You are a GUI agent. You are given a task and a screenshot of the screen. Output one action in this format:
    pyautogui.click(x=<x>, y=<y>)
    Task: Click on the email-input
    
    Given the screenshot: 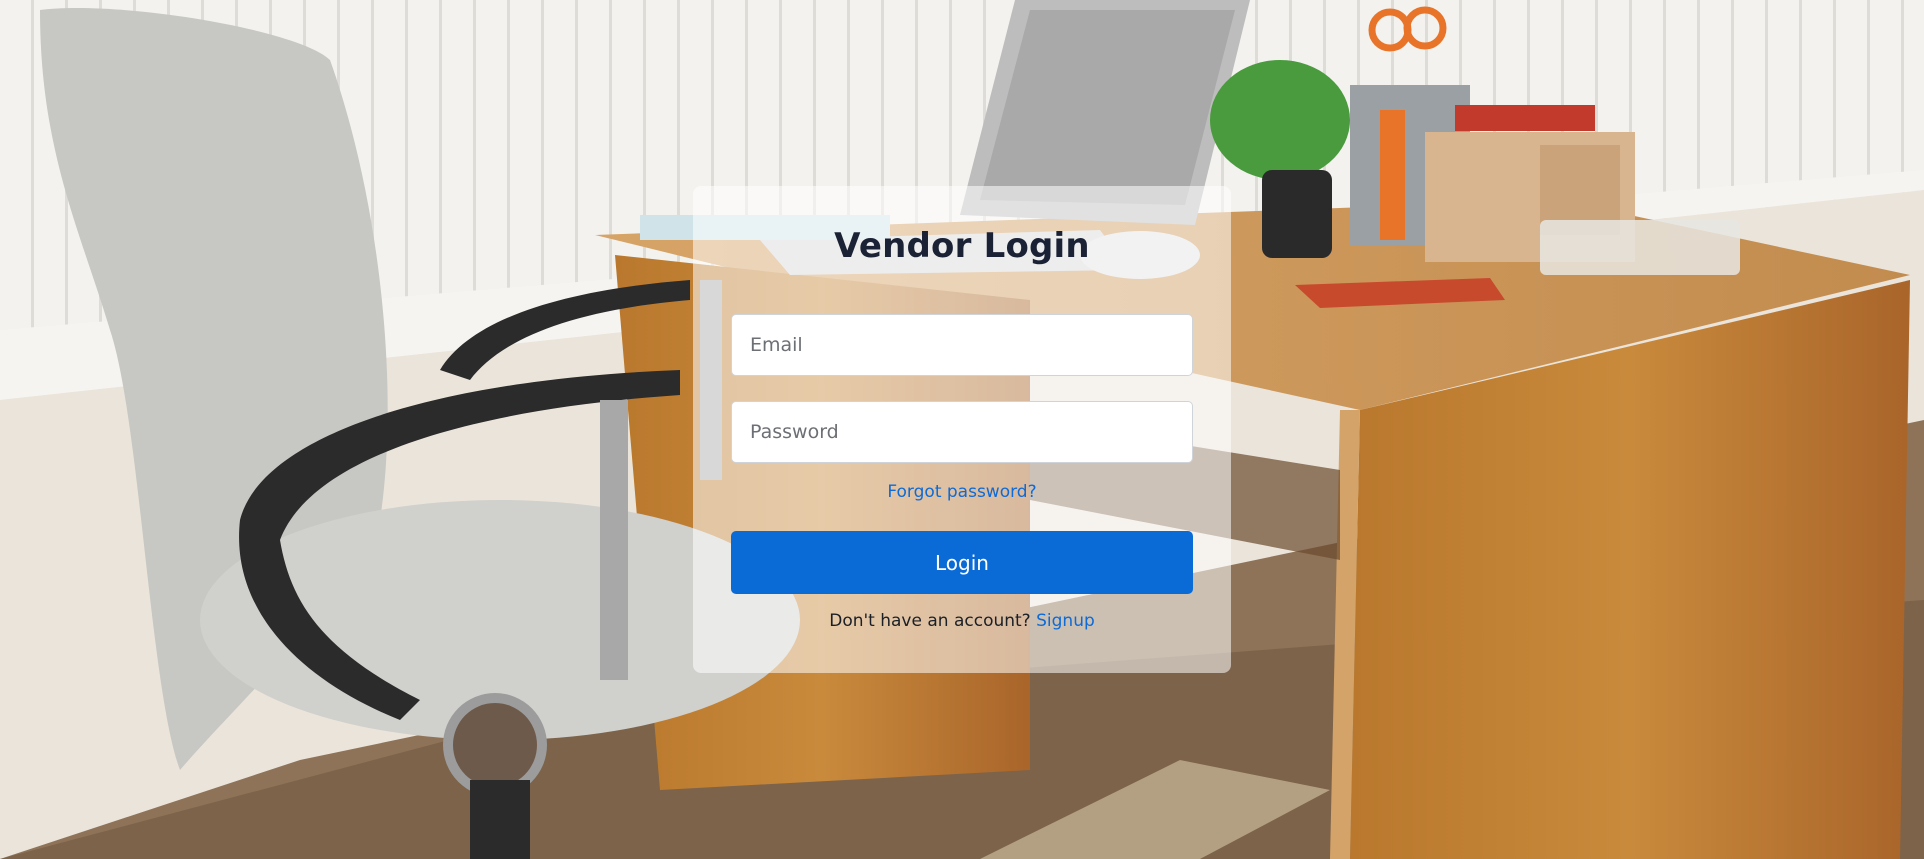 What is the action you would take?
    pyautogui.click(x=962, y=345)
    